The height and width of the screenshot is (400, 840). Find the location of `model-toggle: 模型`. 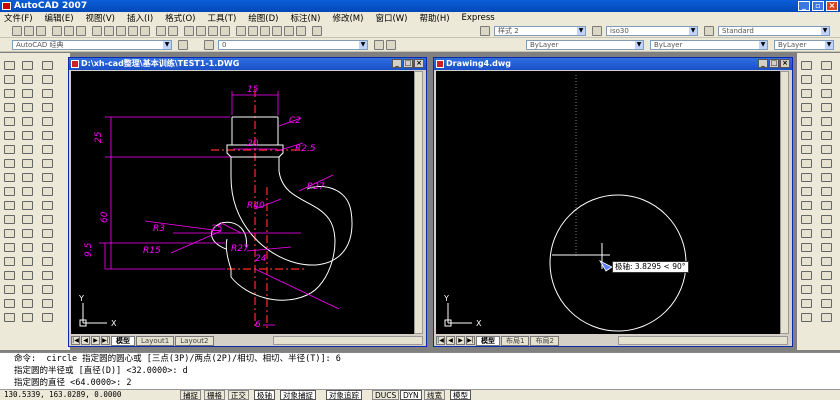

model-toggle: 模型 is located at coordinates (460, 395).